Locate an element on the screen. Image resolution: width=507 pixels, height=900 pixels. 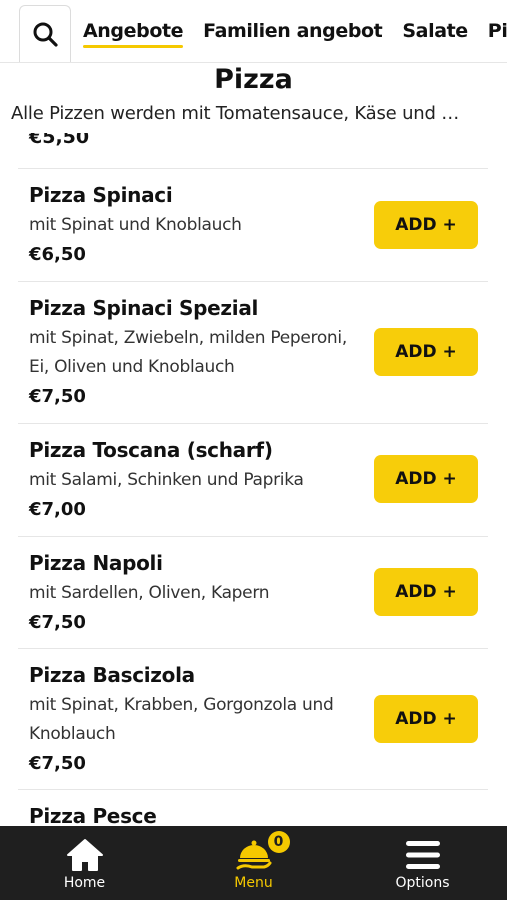
section-title: Pizza is located at coordinates (253, 79).